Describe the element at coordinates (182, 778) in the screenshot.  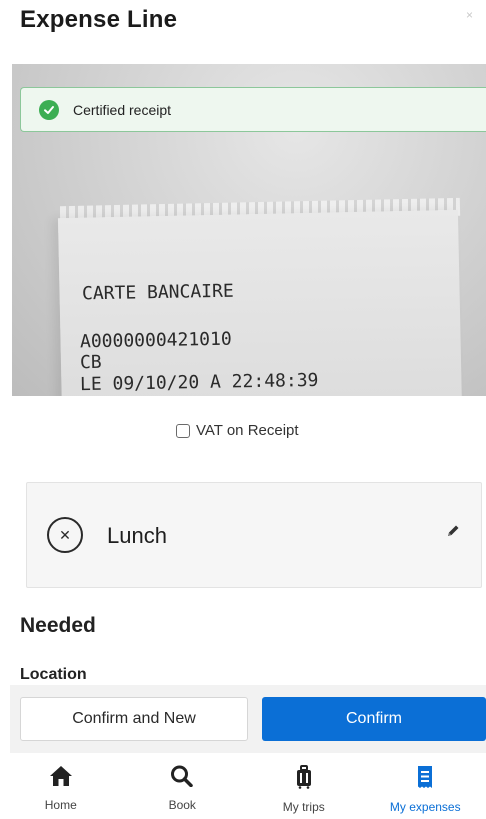
I see `search-icon` at that location.